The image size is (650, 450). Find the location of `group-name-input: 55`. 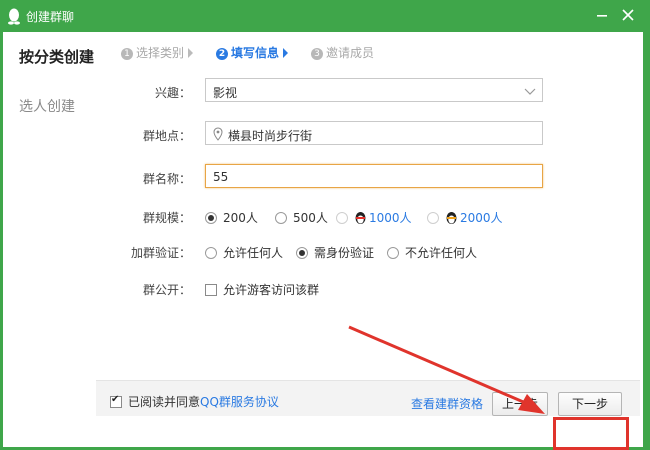

group-name-input: 55 is located at coordinates (374, 176).